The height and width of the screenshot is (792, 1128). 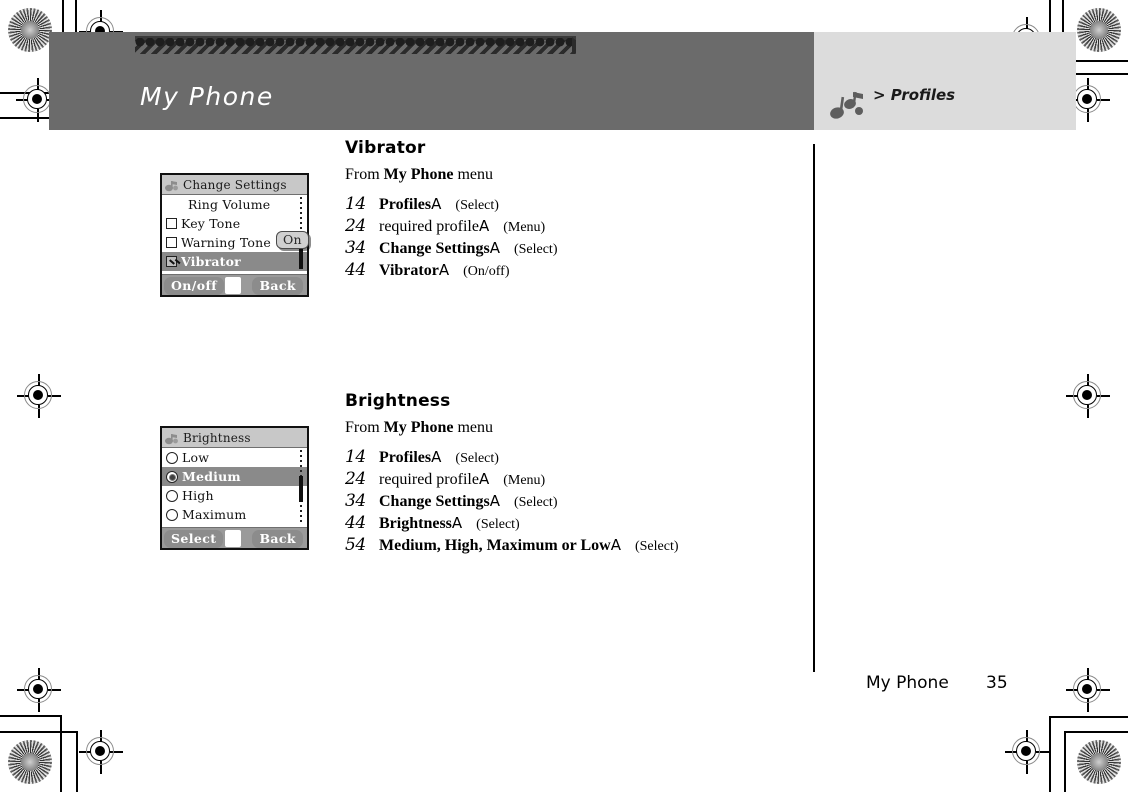 I want to click on screen-softkey-bar: Select Back, so click(x=234, y=537).